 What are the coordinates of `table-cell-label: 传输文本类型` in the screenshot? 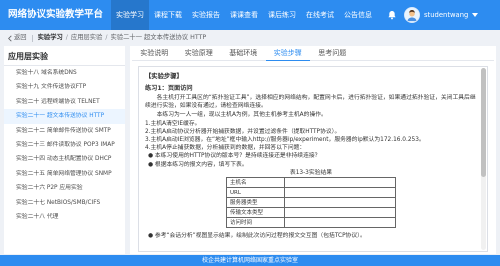 It's located at (255, 213).